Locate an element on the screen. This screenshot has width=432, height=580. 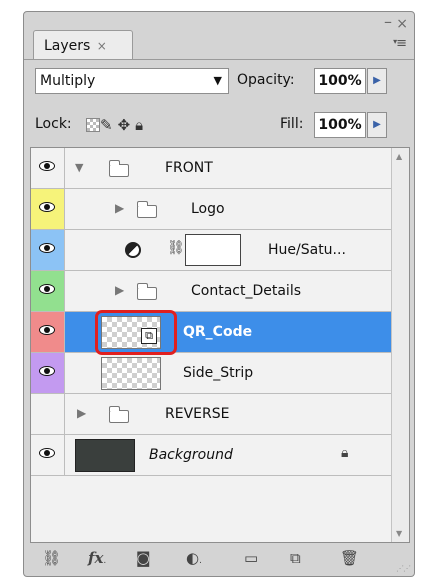
resize-grip: ⋰⋰ is located at coordinates (403, 568).